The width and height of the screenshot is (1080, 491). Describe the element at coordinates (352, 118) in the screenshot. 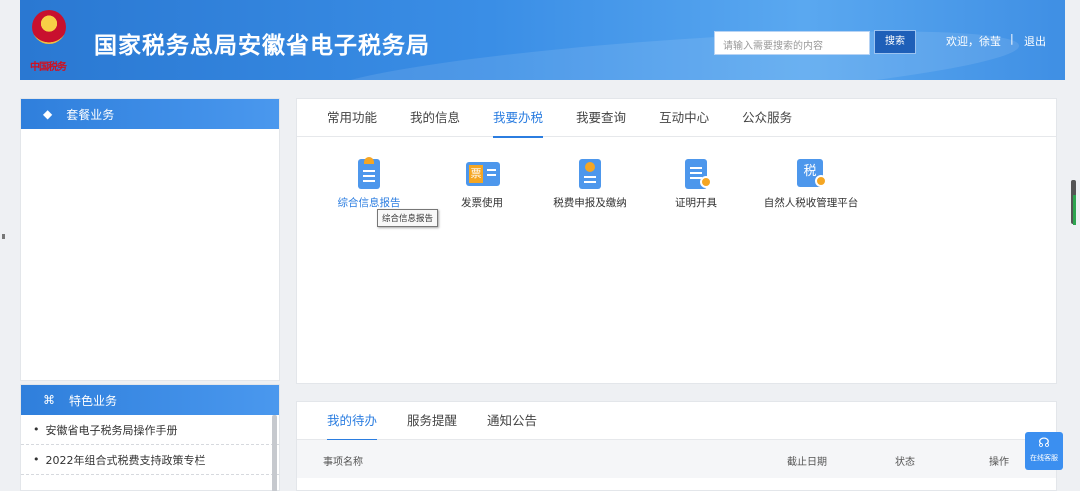

I see `tab-common: 常用功能` at that location.